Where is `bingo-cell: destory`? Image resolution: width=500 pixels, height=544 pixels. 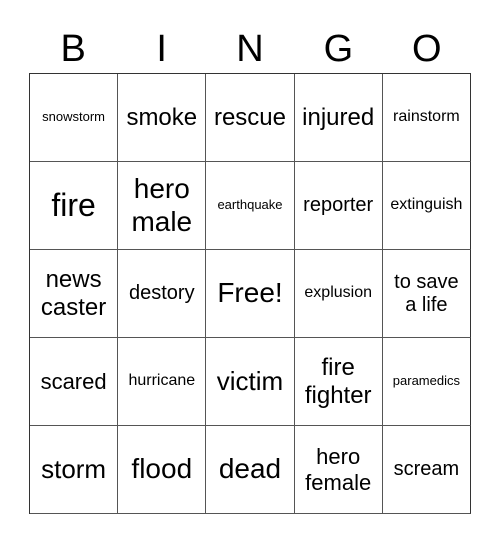 bingo-cell: destory is located at coordinates (162, 294).